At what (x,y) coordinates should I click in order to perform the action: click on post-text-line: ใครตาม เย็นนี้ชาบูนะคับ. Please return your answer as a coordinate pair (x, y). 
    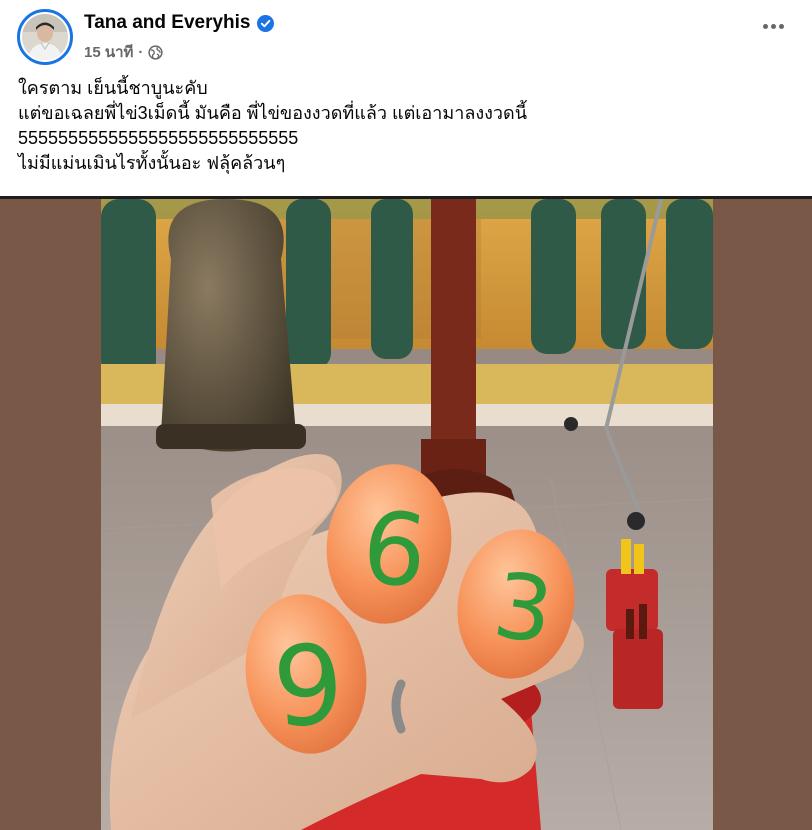
    Looking at the image, I should click on (113, 88).